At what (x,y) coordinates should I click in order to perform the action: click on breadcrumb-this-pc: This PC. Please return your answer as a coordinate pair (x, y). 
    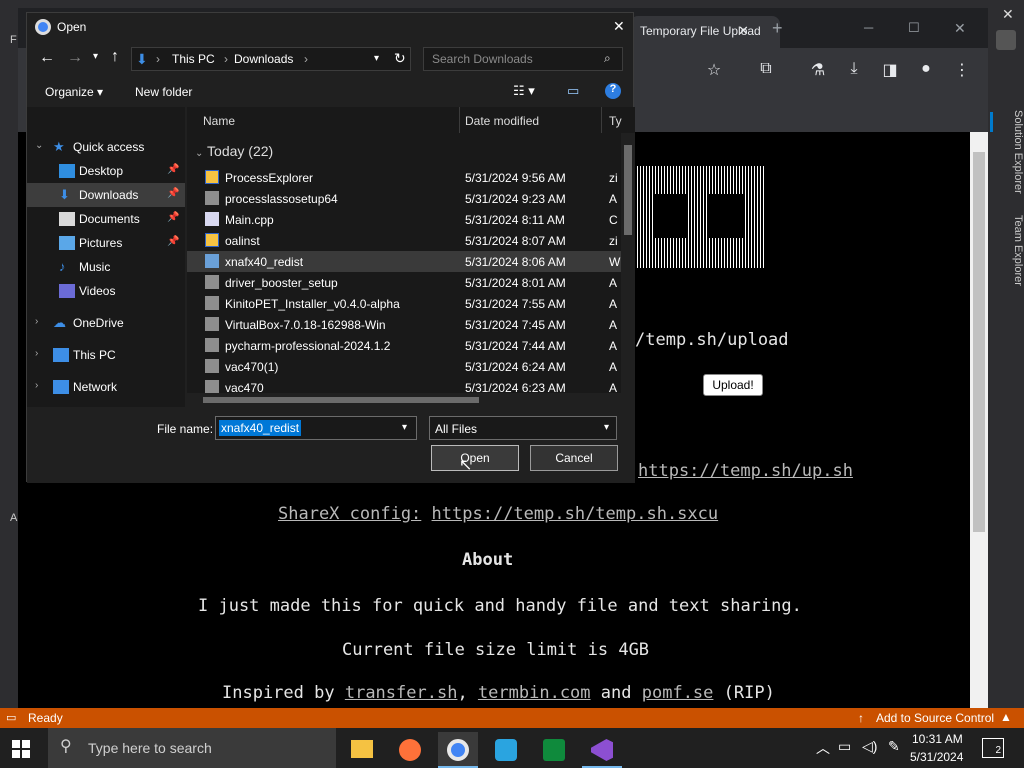
    Looking at the image, I should click on (193, 59).